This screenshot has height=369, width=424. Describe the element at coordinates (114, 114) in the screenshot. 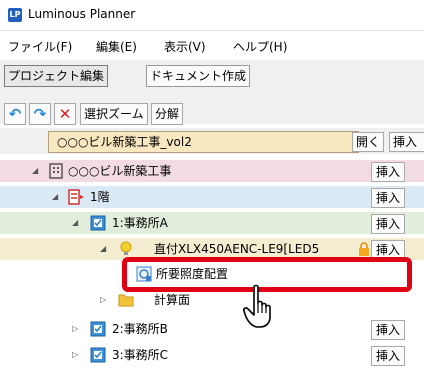

I see `select-zoom-button: 選択ズーム` at that location.